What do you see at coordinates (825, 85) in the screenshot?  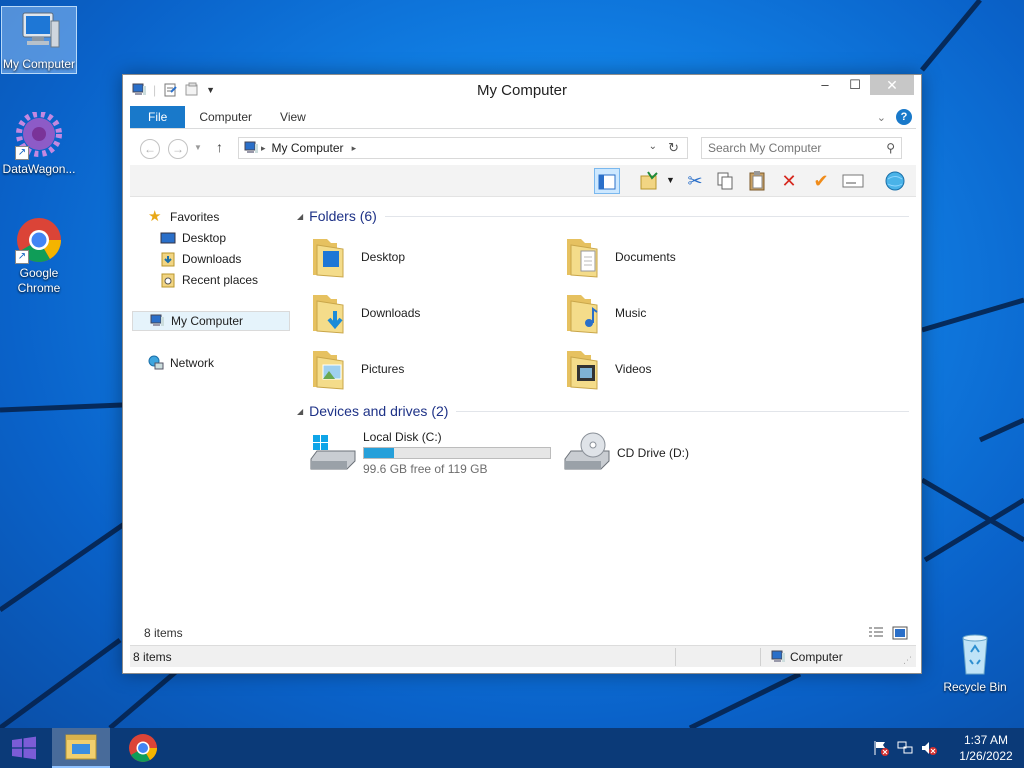 I see `minimize-button: –` at bounding box center [825, 85].